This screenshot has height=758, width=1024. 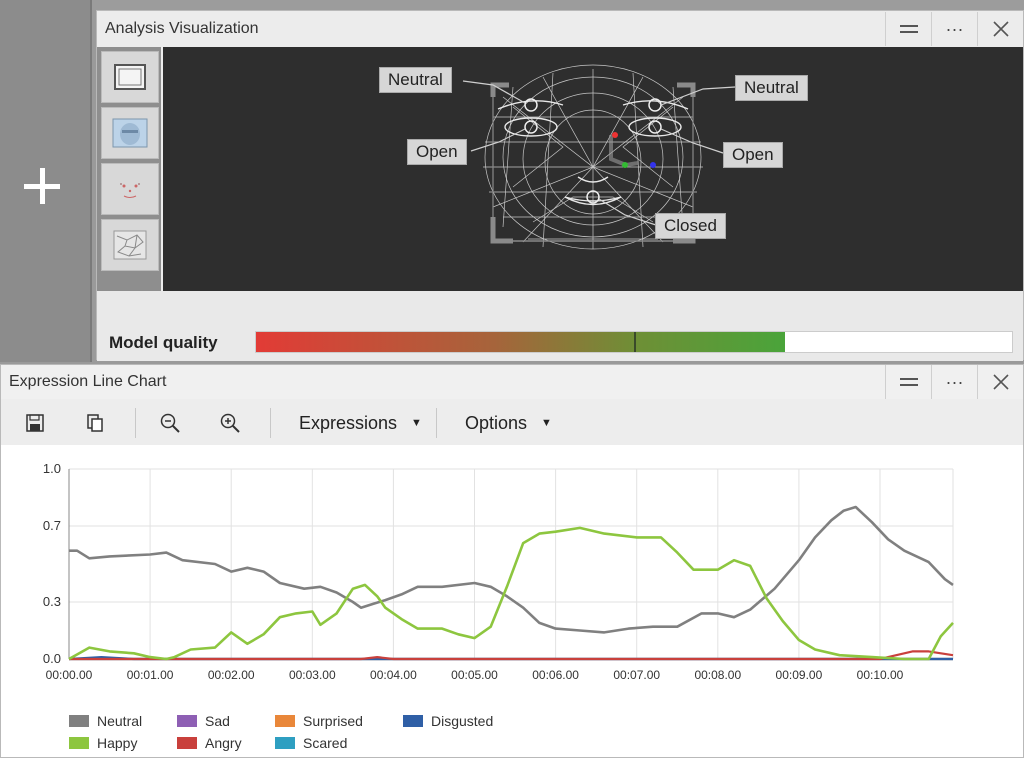 What do you see at coordinates (599, 157) in the screenshot?
I see `face-mesh` at bounding box center [599, 157].